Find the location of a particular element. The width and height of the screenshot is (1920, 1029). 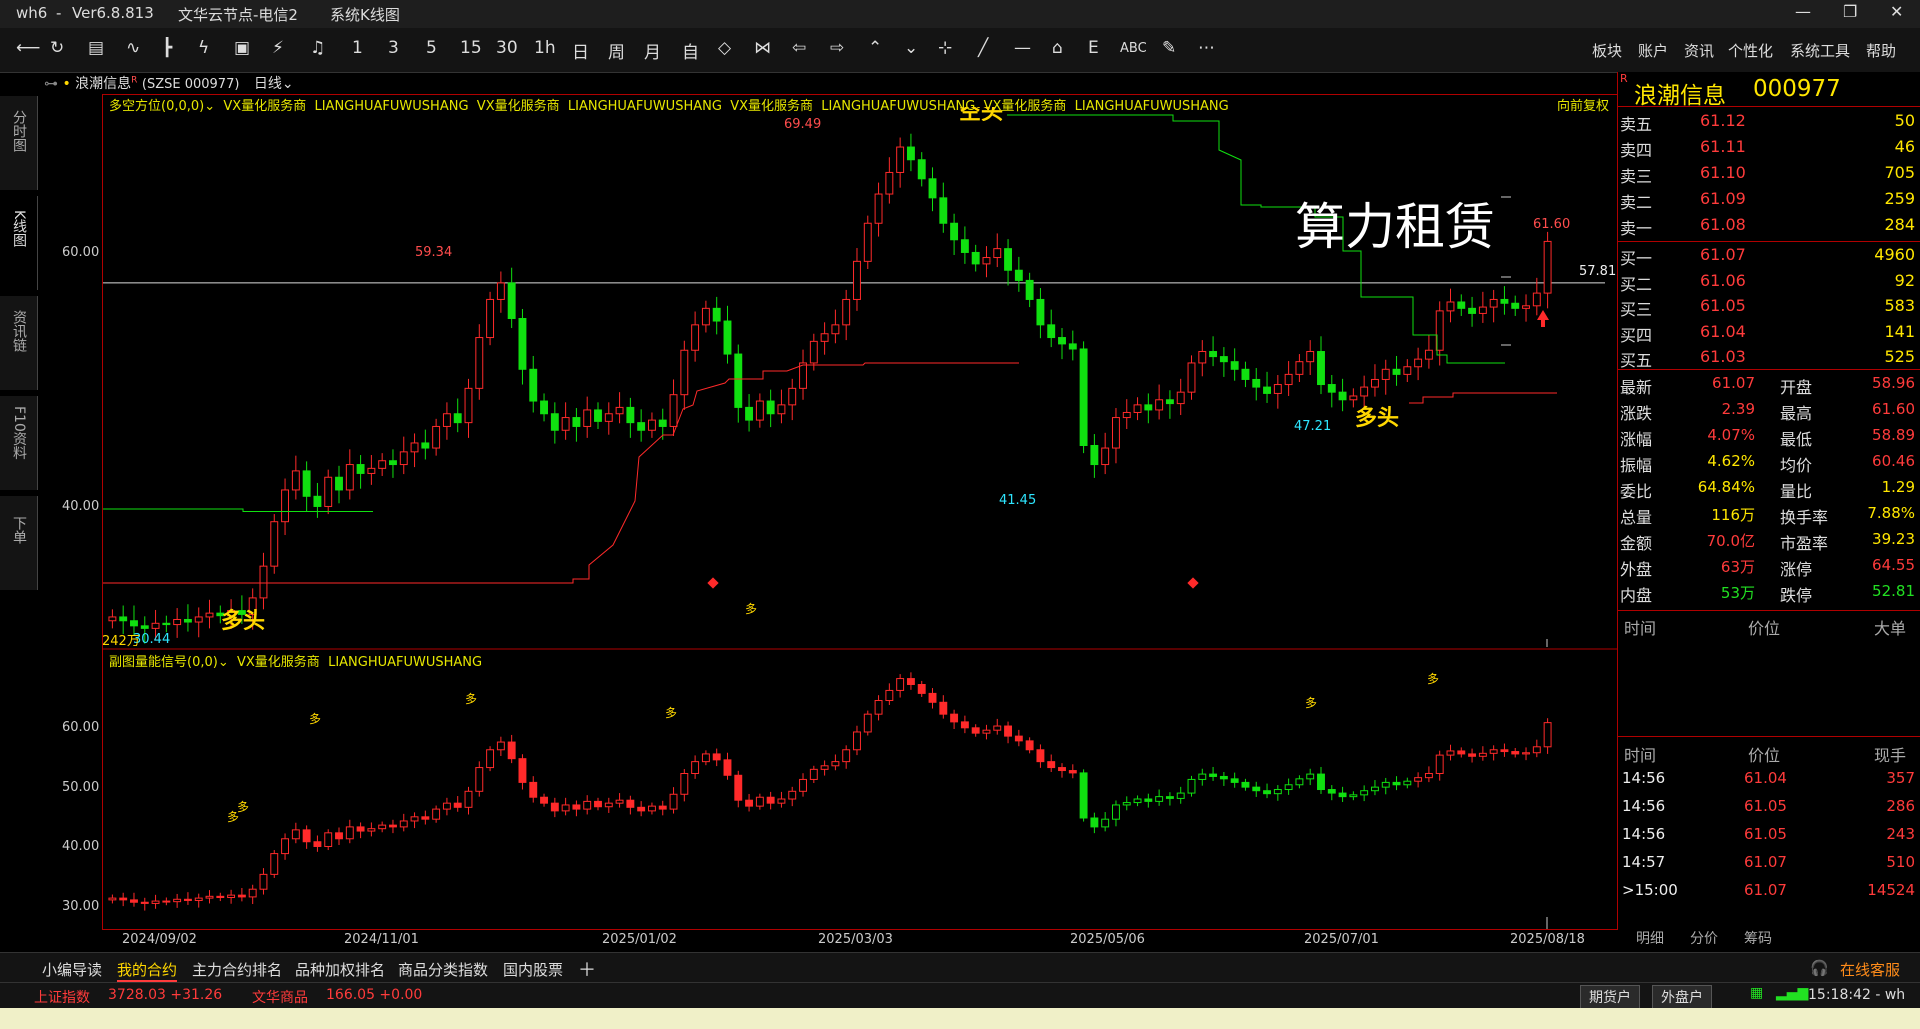

period-custom: 自 is located at coordinates (690, 50).